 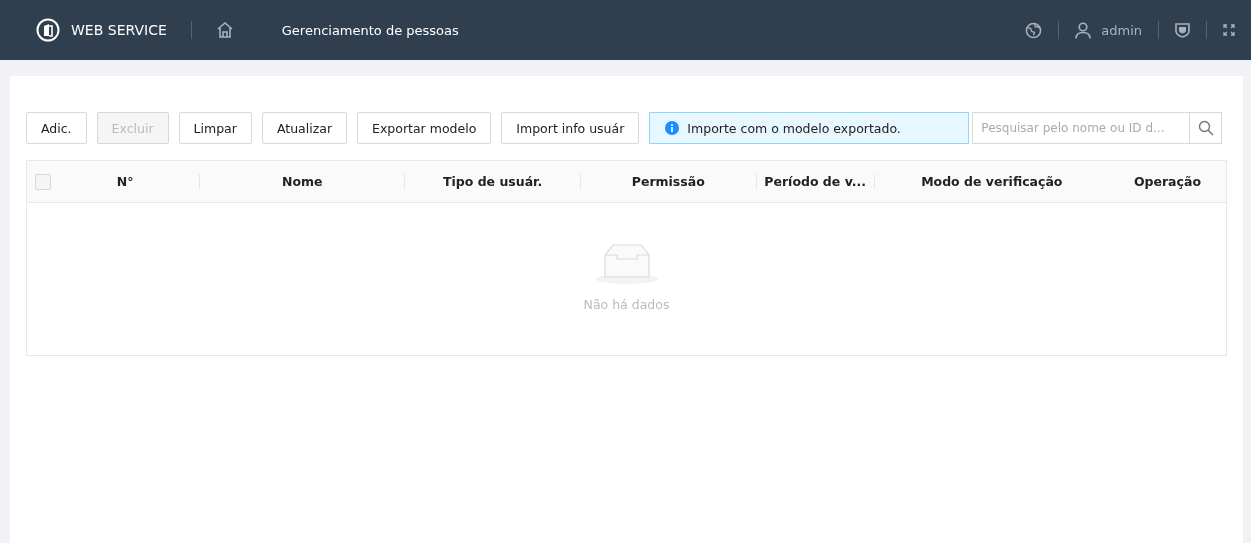 I want to click on search-icon, so click(x=1205, y=128).